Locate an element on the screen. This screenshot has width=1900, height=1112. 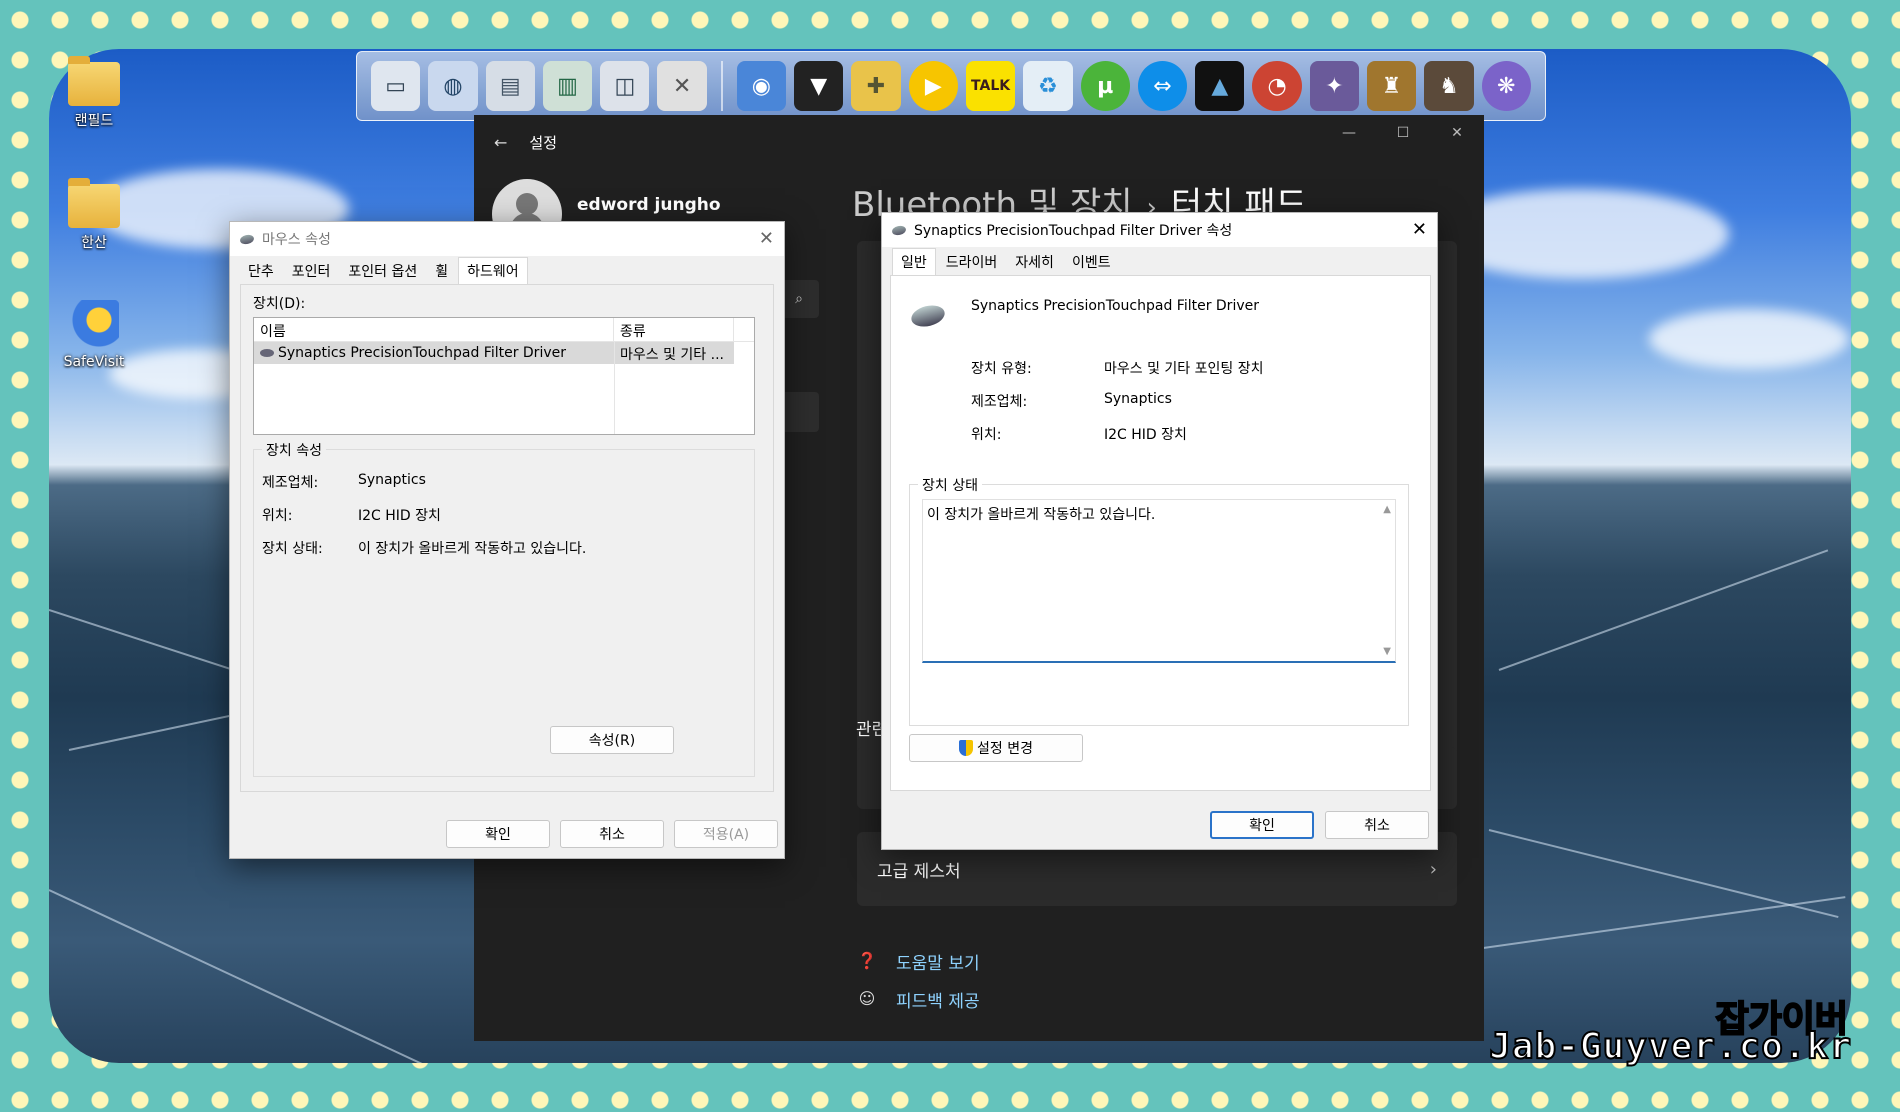
tab-buttons: 단추 is located at coordinates (261, 271).